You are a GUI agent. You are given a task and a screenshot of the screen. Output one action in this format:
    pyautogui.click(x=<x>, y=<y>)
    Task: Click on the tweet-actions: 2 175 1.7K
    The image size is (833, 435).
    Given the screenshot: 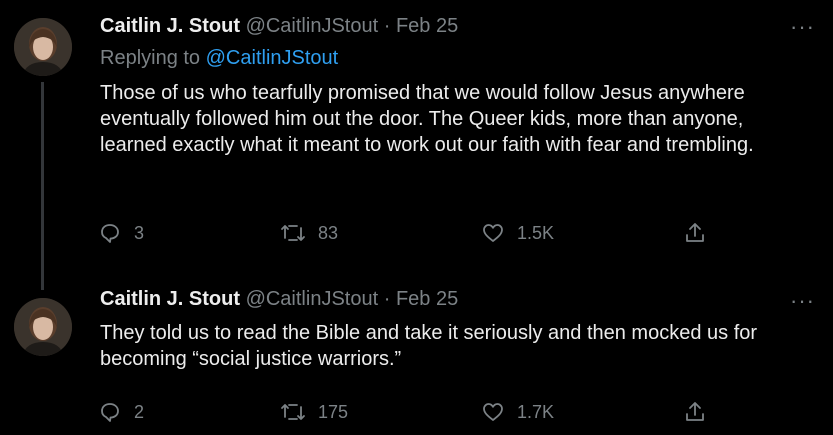 What is the action you would take?
    pyautogui.click(x=418, y=412)
    